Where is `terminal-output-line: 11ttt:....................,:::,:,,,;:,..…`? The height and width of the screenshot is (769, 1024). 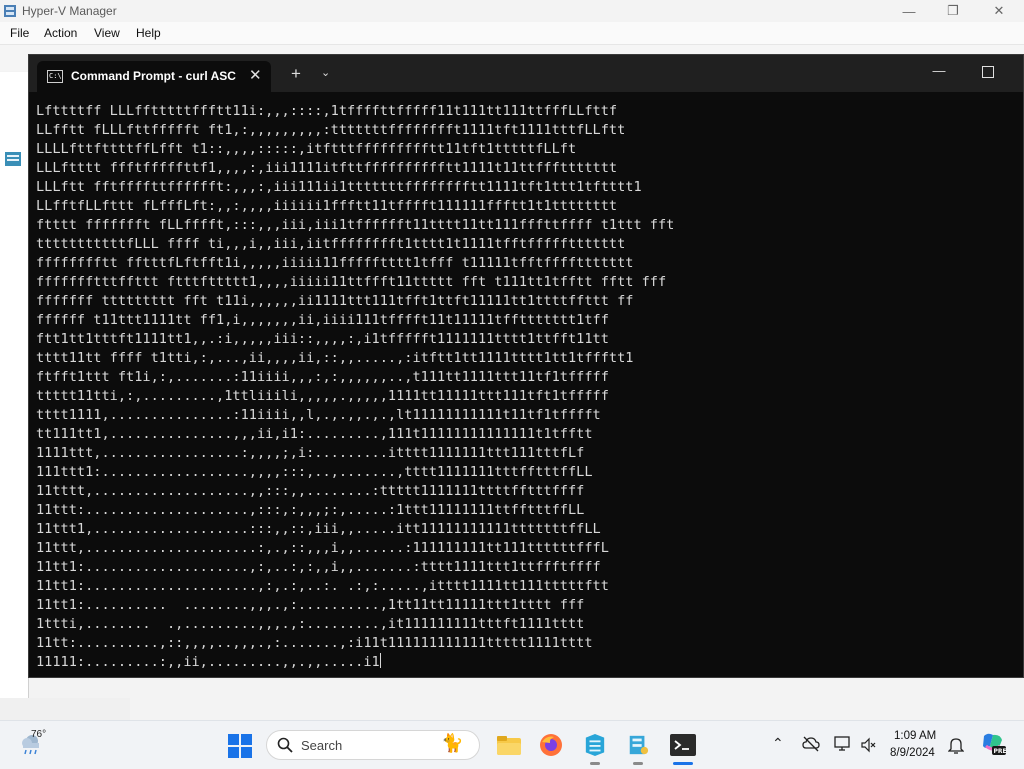
terminal-output-line: 11ttt:....................,:::,:,,,;:,..… is located at coordinates (310, 510).